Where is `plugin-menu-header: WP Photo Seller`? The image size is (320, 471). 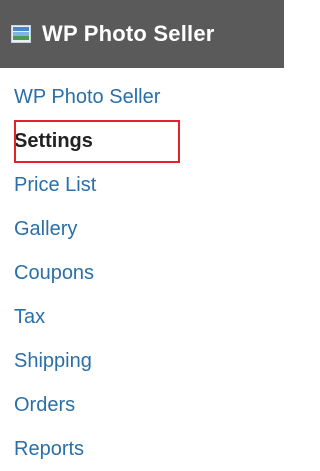 plugin-menu-header: WP Photo Seller is located at coordinates (142, 34).